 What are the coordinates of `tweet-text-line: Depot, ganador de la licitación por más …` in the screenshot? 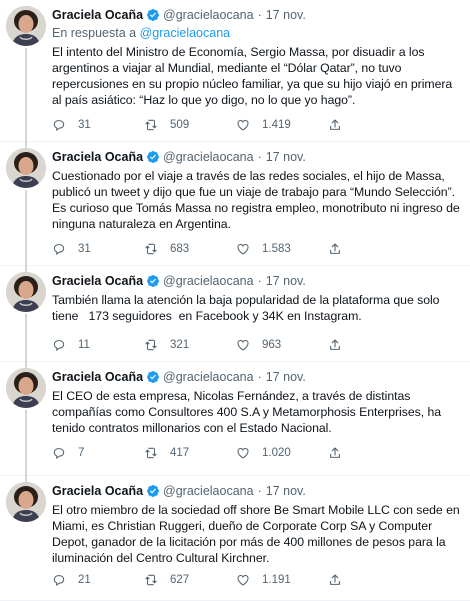 It's located at (249, 542).